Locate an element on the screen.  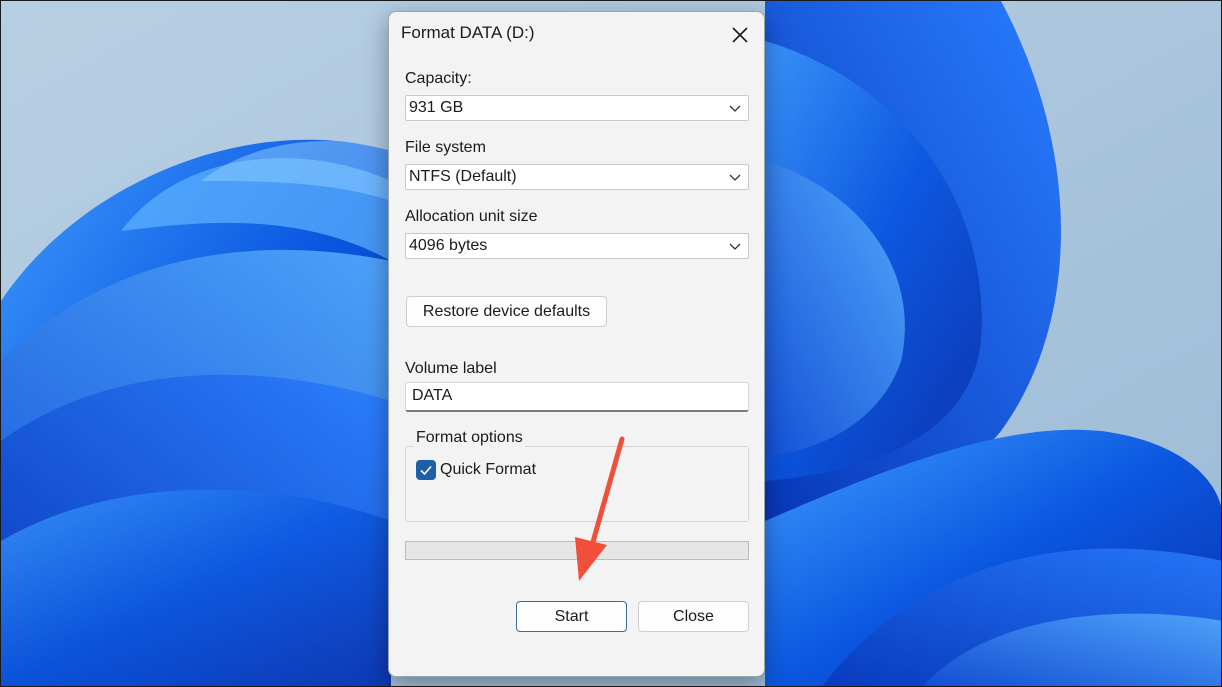
capacity-label: Capacity: is located at coordinates (438, 78).